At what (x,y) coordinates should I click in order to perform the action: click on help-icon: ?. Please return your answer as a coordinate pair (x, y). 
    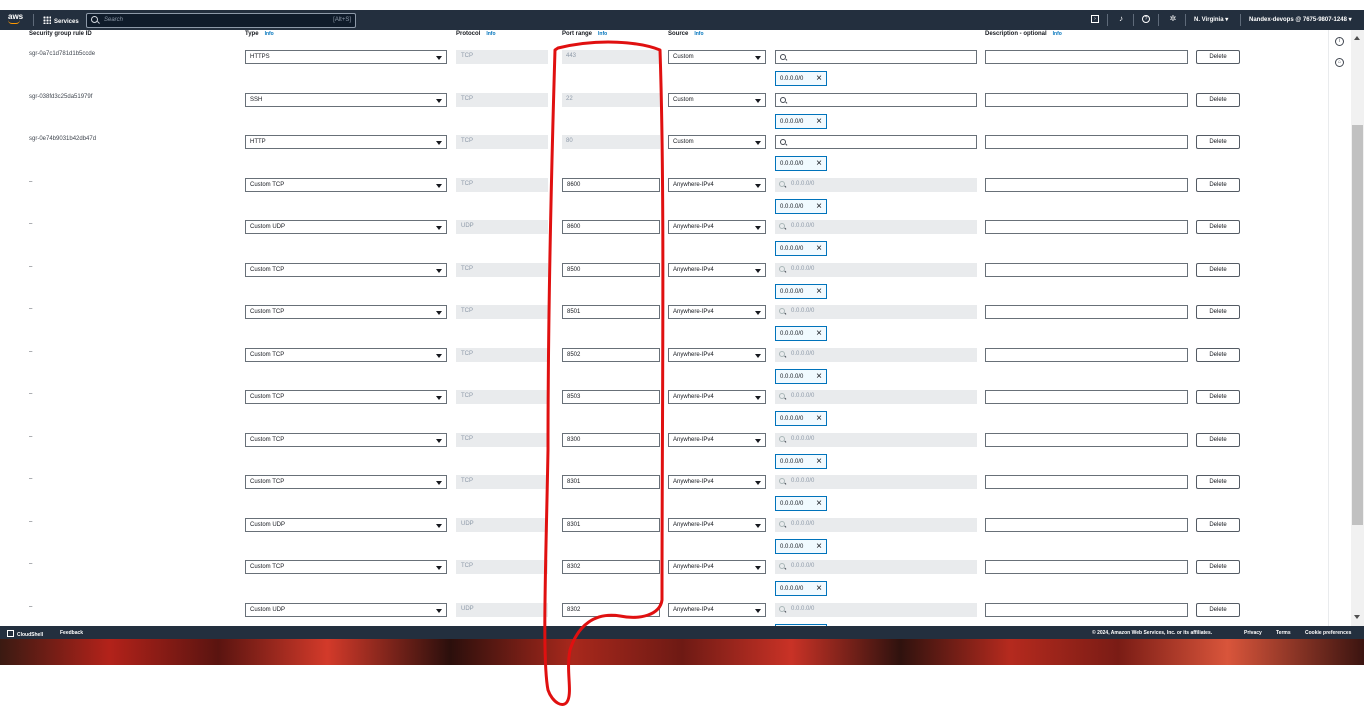
    Looking at the image, I should click on (1146, 19).